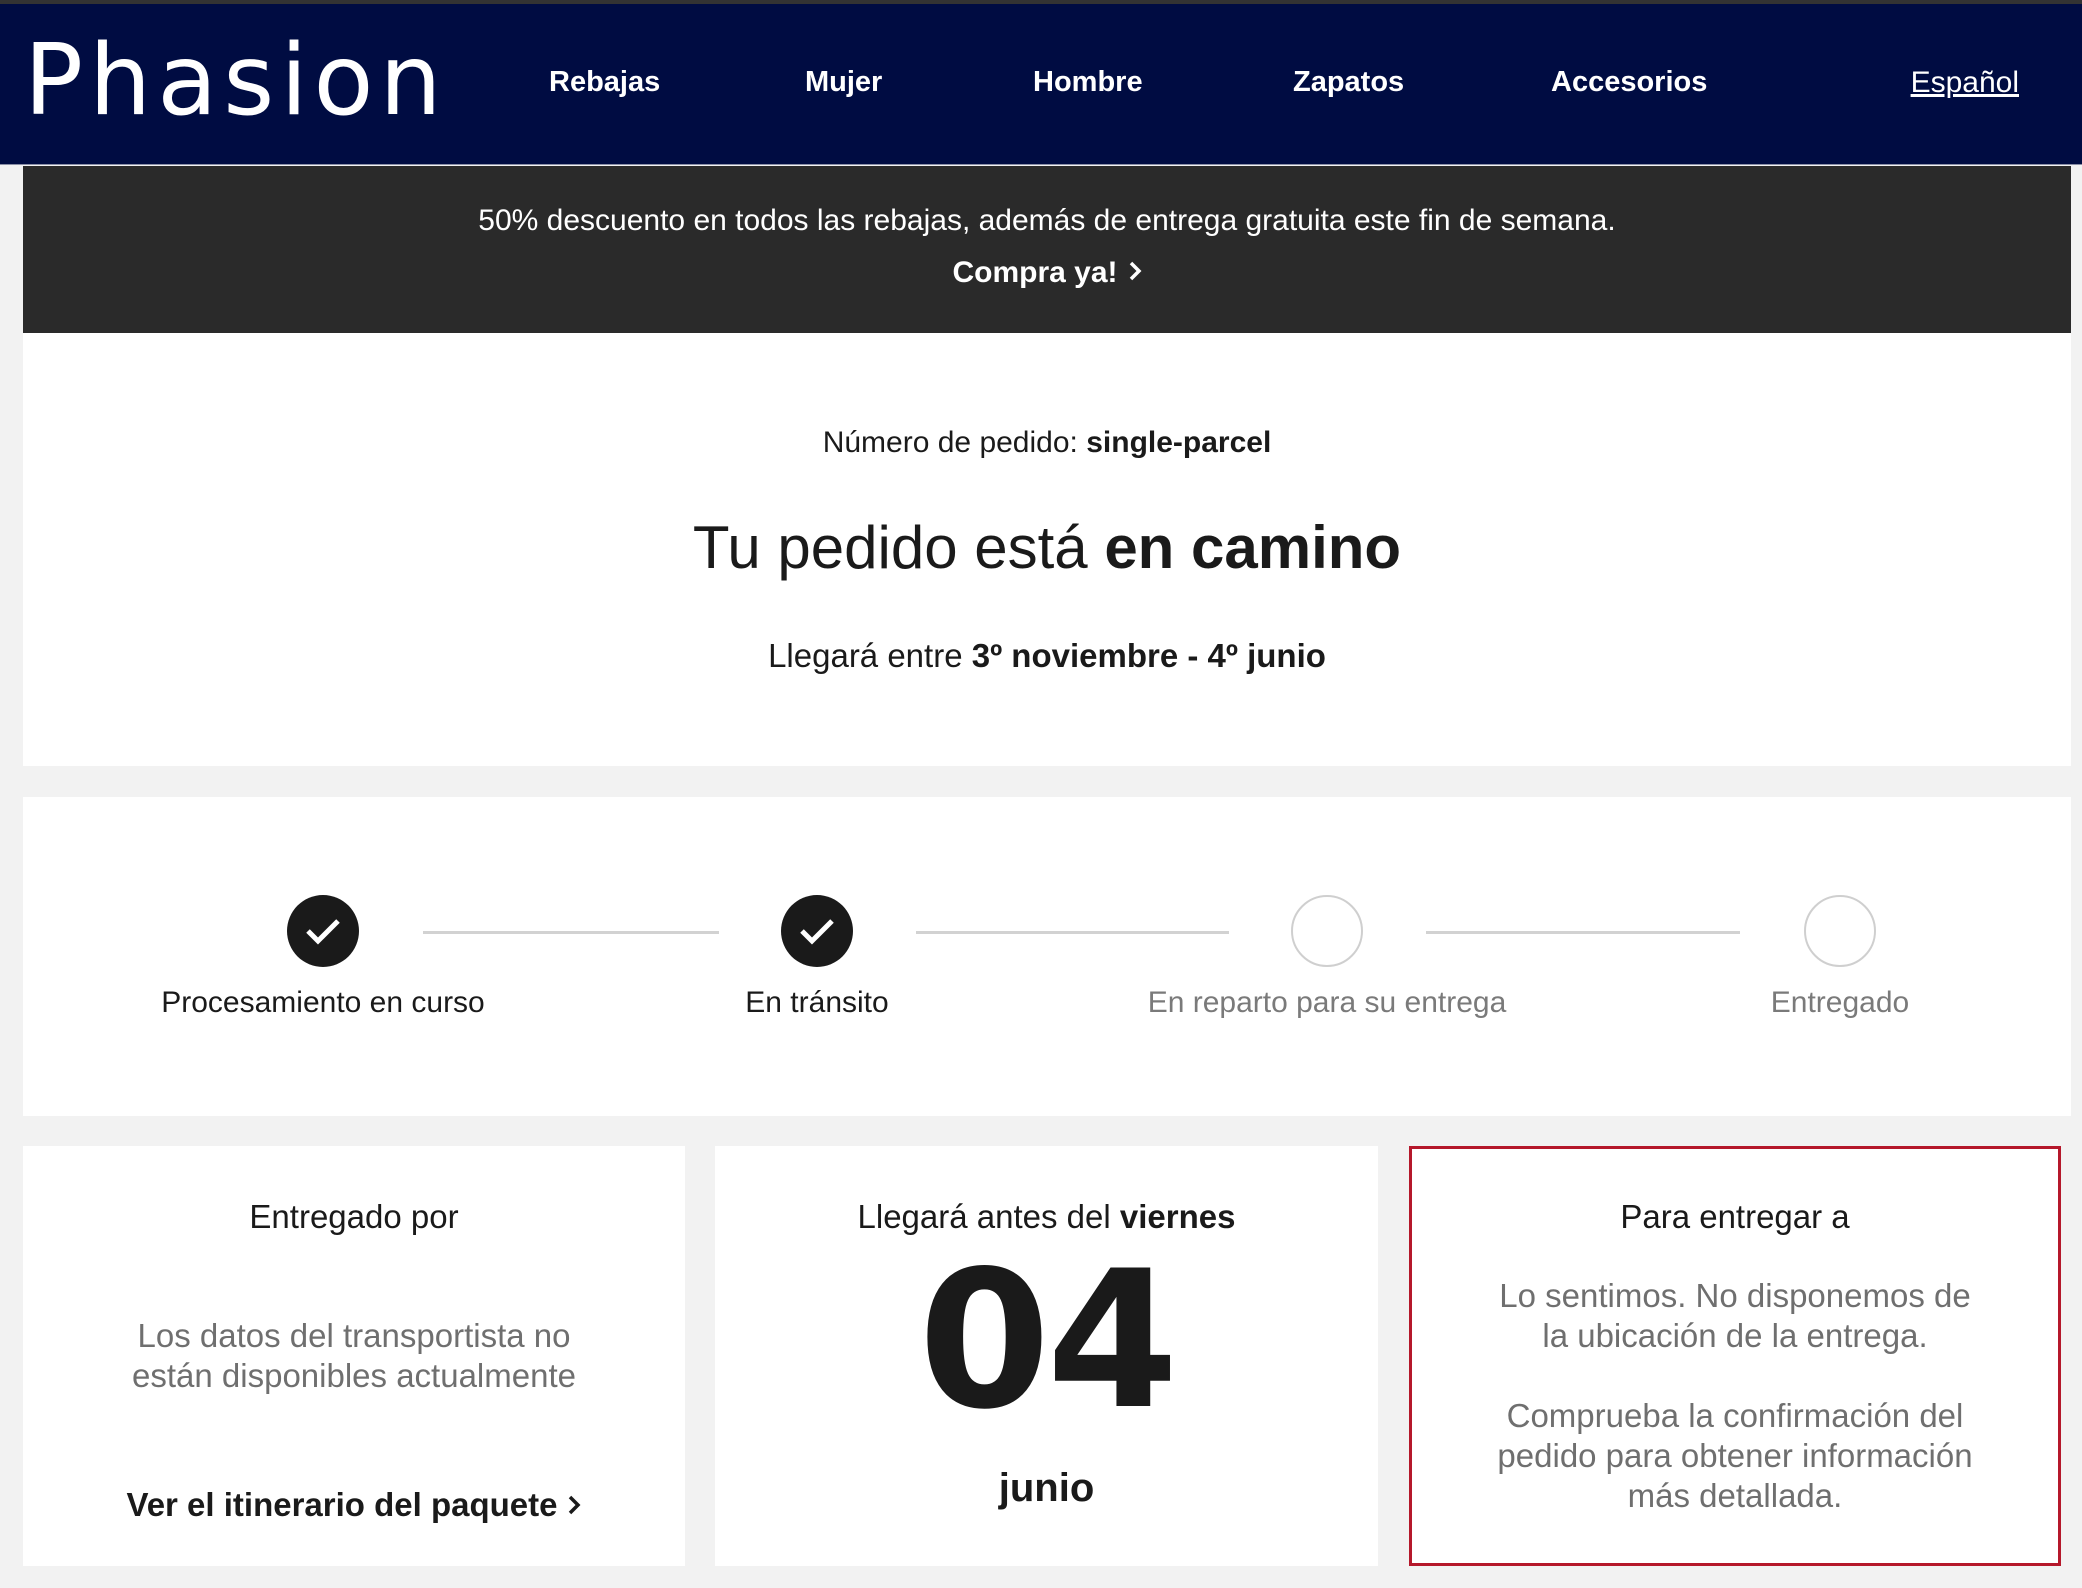 Image resolution: width=2082 pixels, height=1588 pixels. What do you see at coordinates (323, 1002) in the screenshot?
I see `step-label-processing: Procesamiento en curso` at bounding box center [323, 1002].